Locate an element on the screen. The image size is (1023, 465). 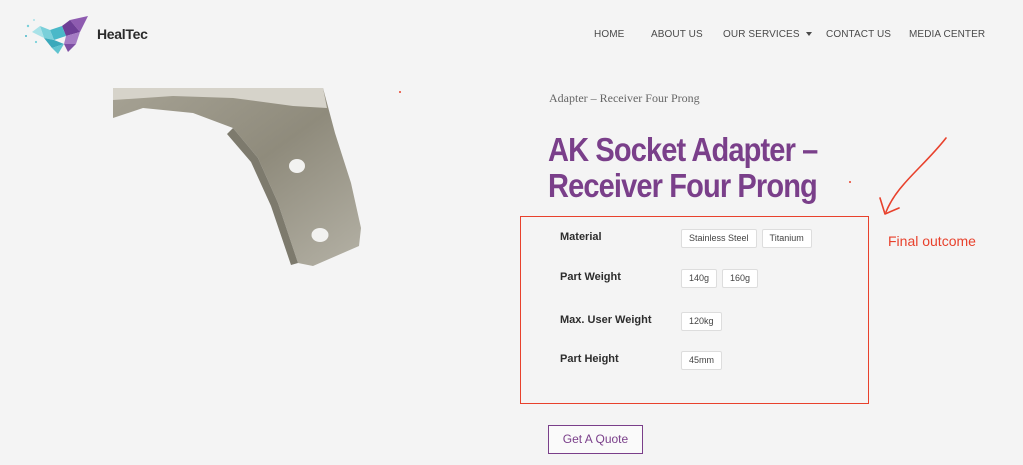
product-breadcrumb: Adapter – Receiver Four Prong is located at coordinates (624, 98).